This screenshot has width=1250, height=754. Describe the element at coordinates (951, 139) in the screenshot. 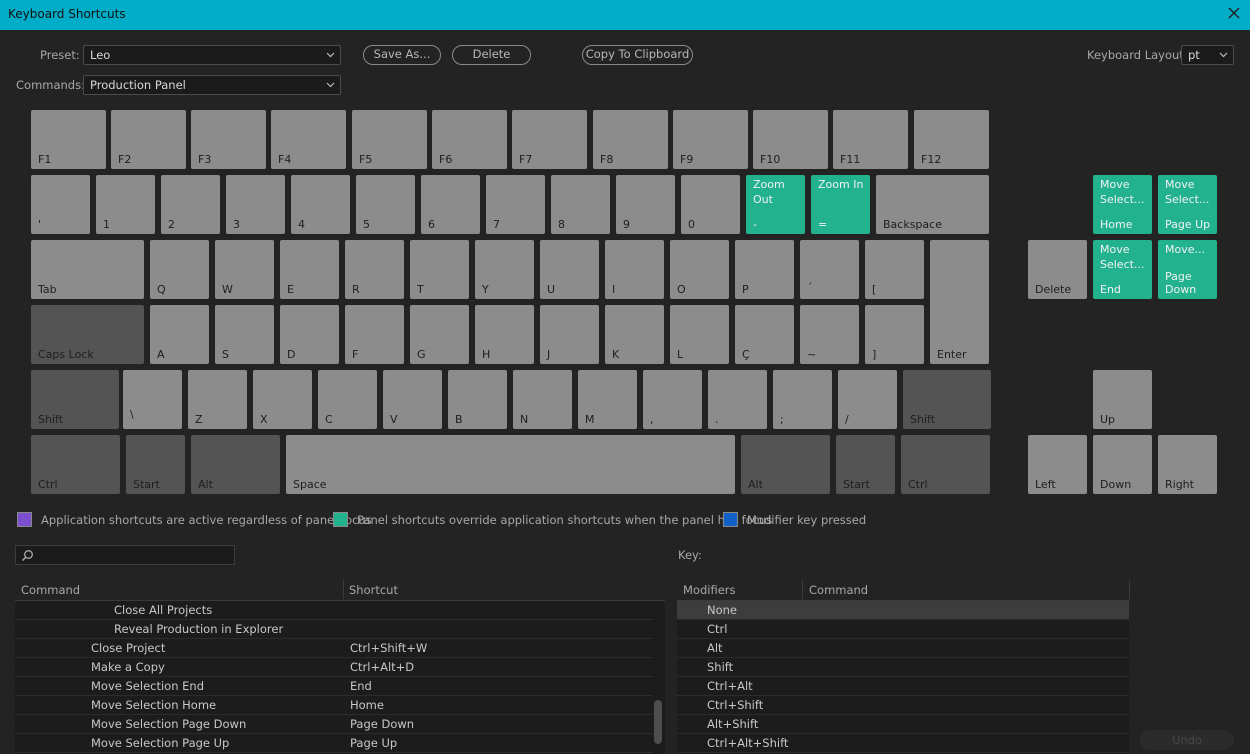

I see `key-f12: F12` at that location.